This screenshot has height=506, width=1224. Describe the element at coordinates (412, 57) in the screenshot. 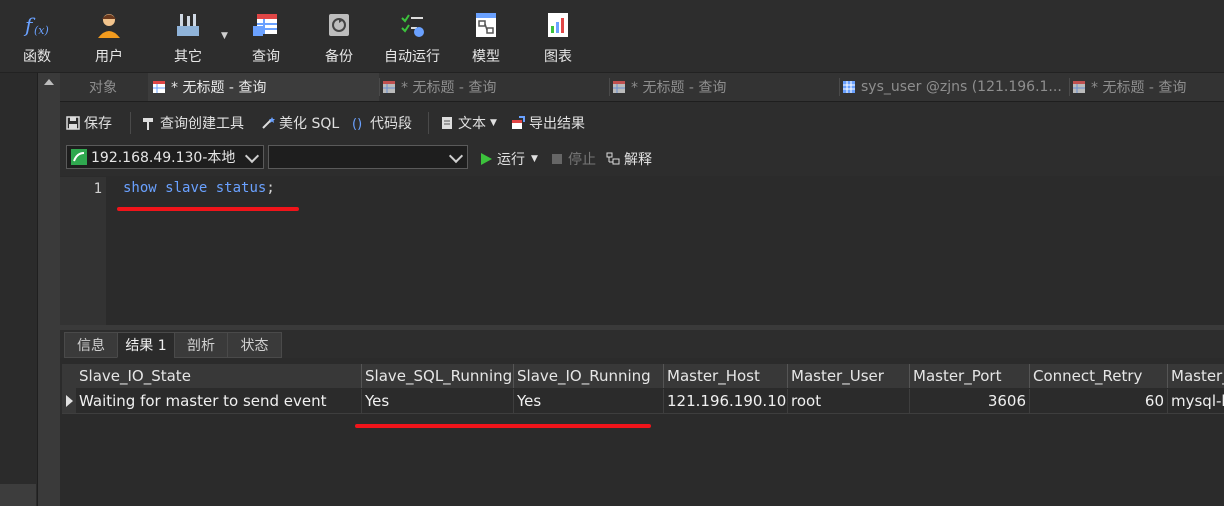

I see `toolbar-schedule-label: 自动运行` at that location.